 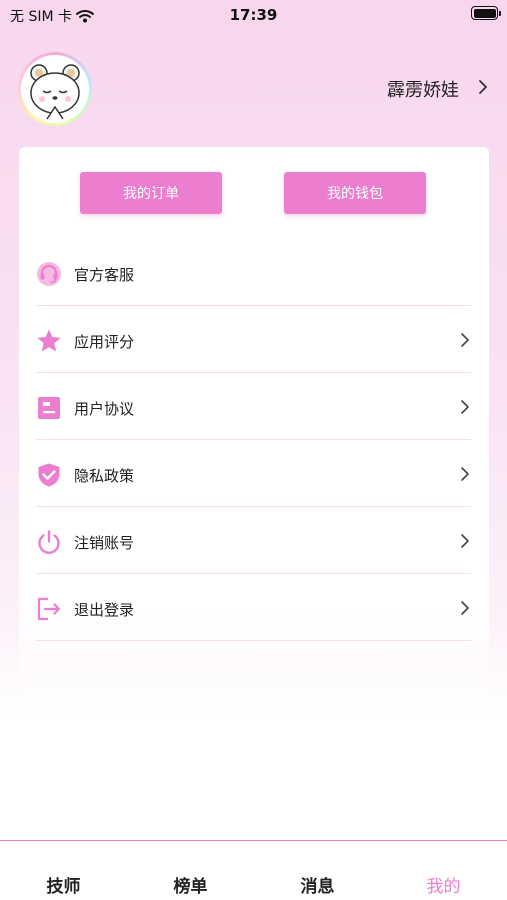 I want to click on tab-mine: 我的, so click(x=443, y=884).